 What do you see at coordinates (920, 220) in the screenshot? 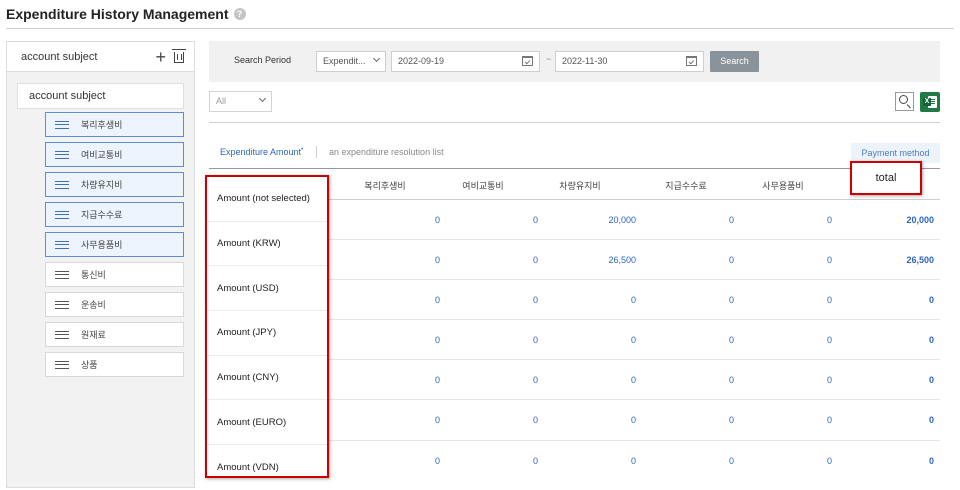
I see `table-total-cell: 20,000` at bounding box center [920, 220].